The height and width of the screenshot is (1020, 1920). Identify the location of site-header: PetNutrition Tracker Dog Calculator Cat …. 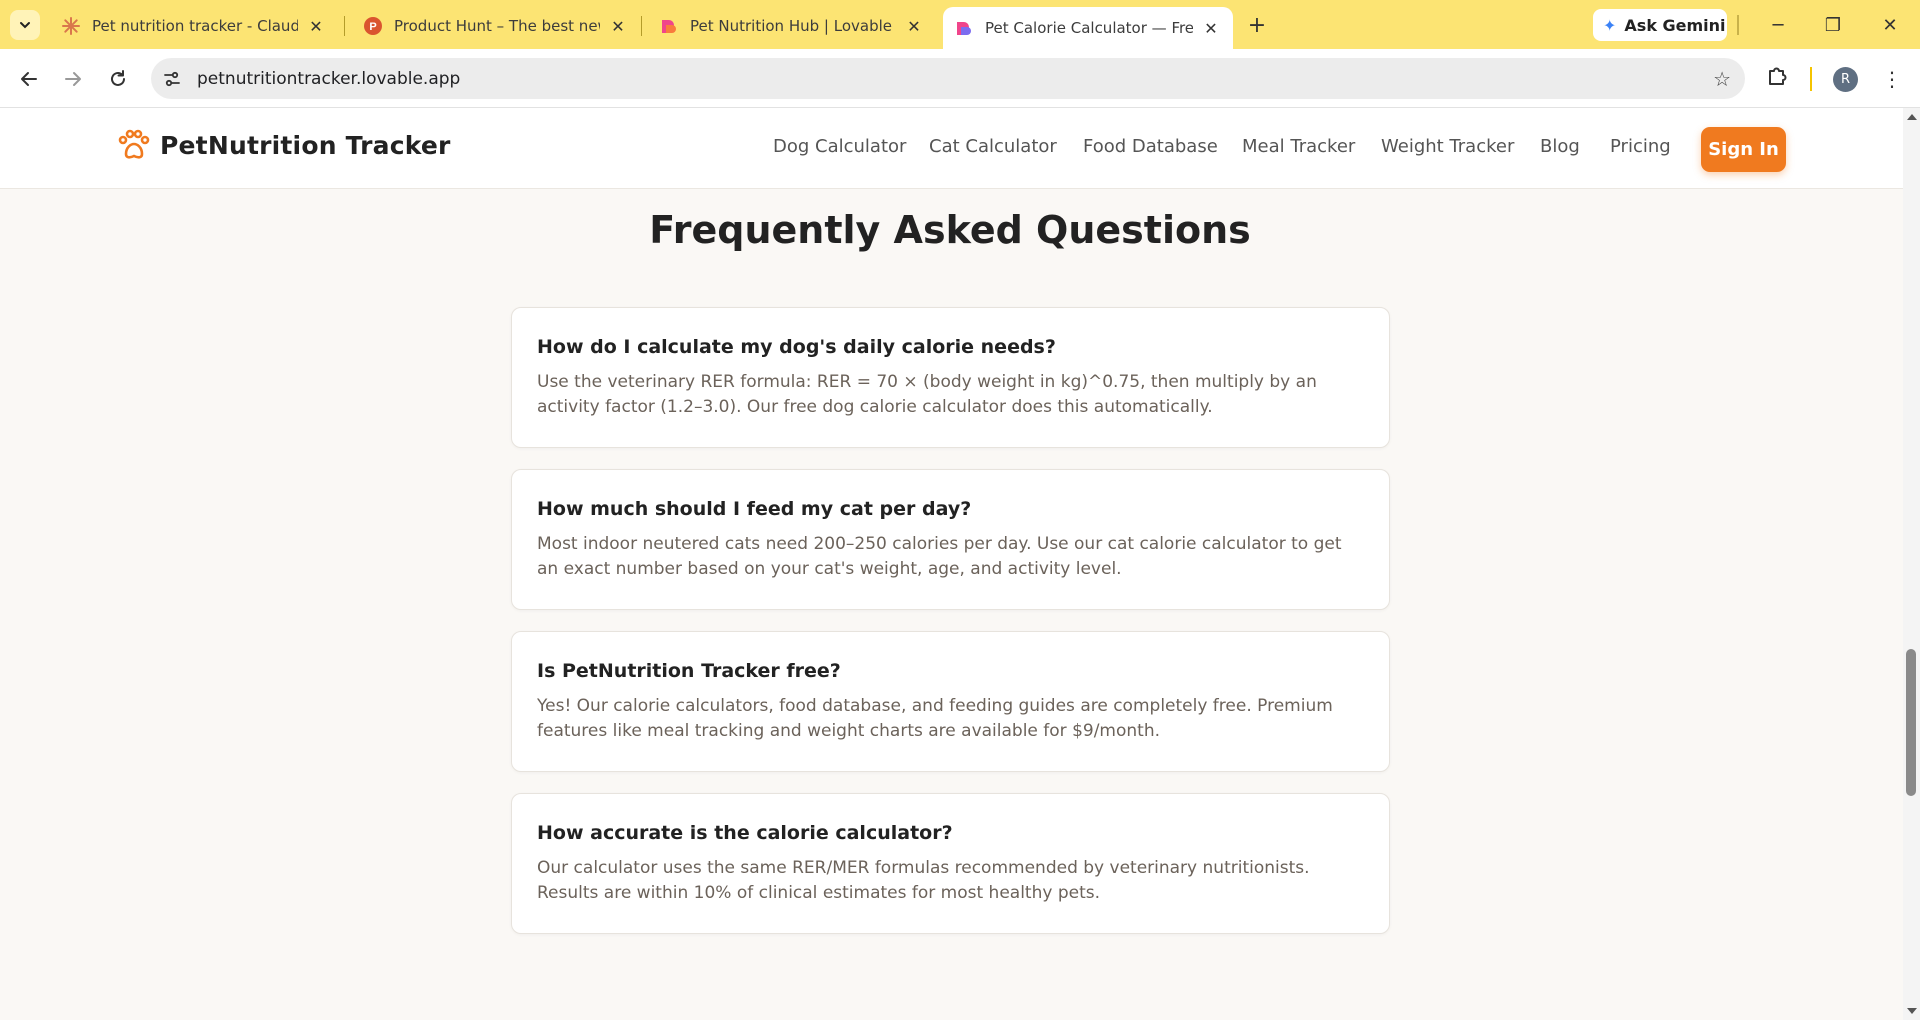
(951, 148).